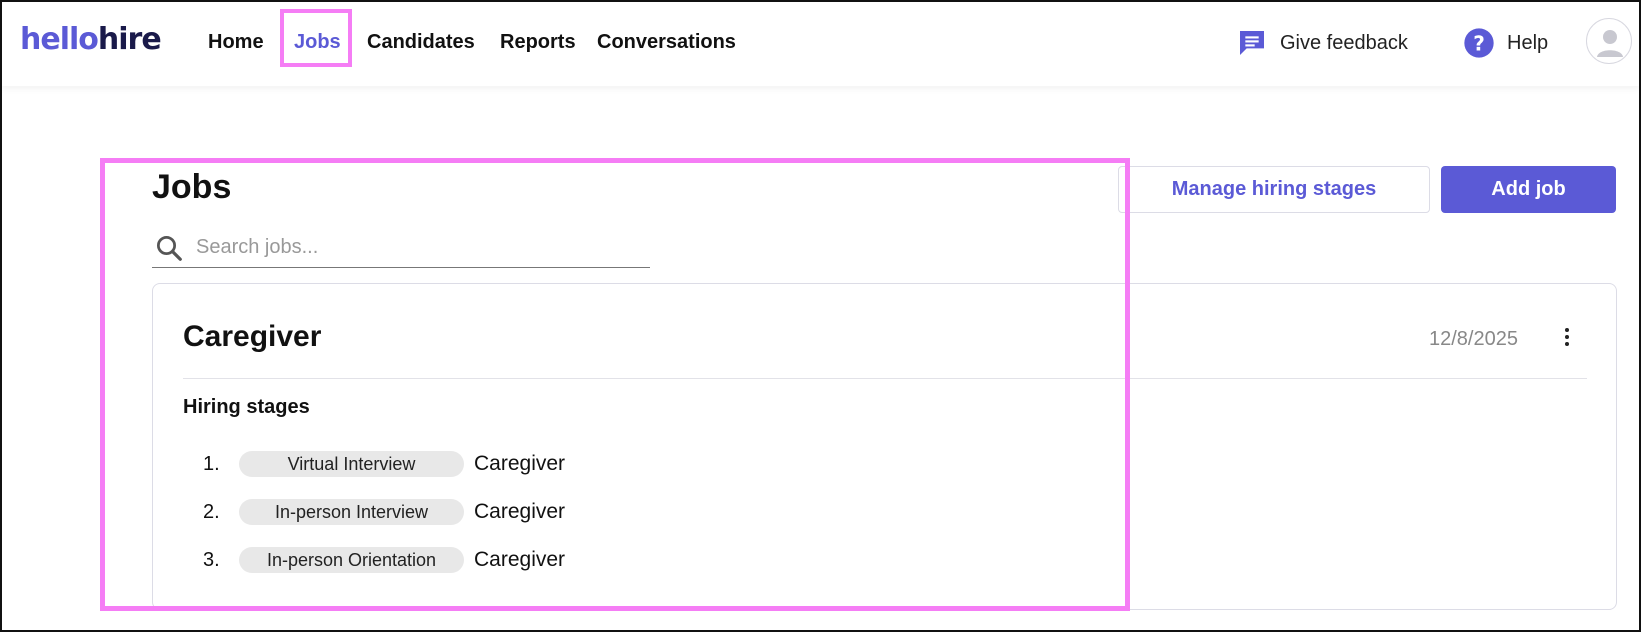 This screenshot has height=632, width=1641. Describe the element at coordinates (1528, 42) in the screenshot. I see `help-label: Help` at that location.